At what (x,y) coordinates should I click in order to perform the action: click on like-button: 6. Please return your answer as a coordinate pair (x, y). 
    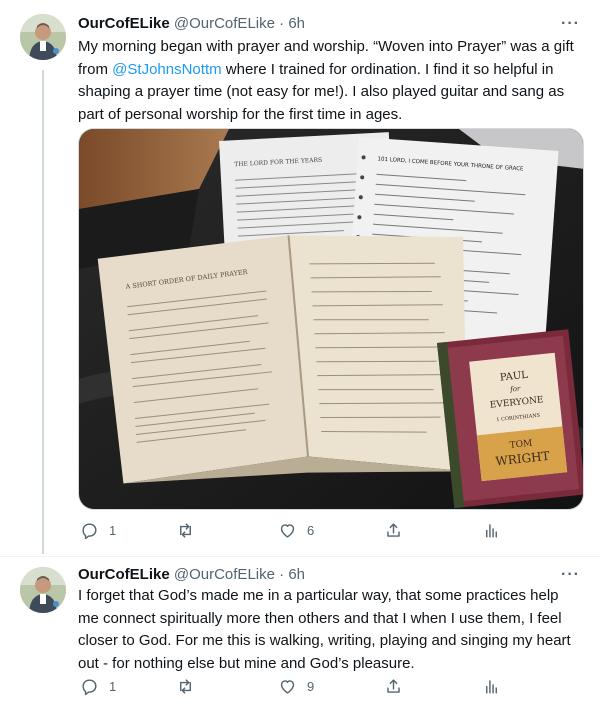
    Looking at the image, I should click on (296, 530).